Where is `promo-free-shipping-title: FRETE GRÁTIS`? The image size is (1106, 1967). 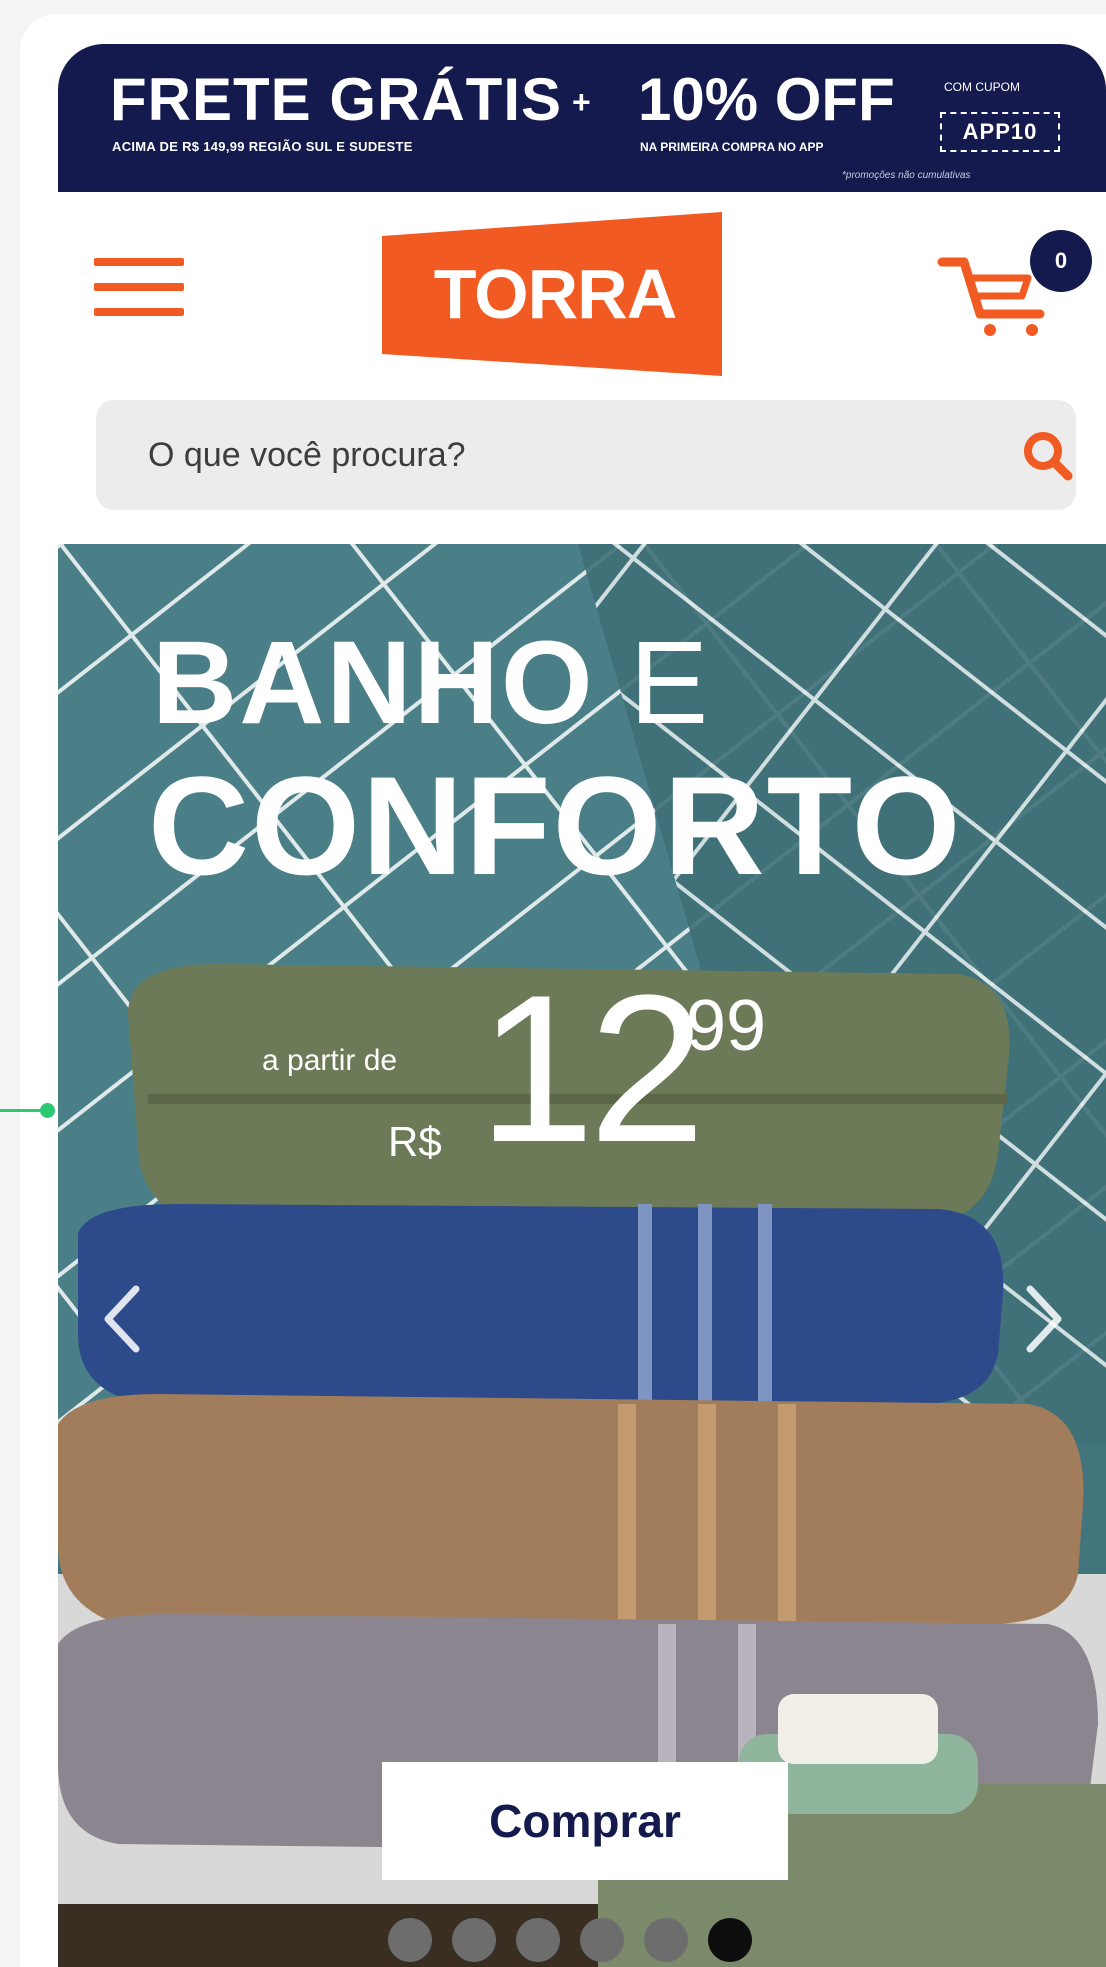
promo-free-shipping-title: FRETE GRÁTIS is located at coordinates (336, 99).